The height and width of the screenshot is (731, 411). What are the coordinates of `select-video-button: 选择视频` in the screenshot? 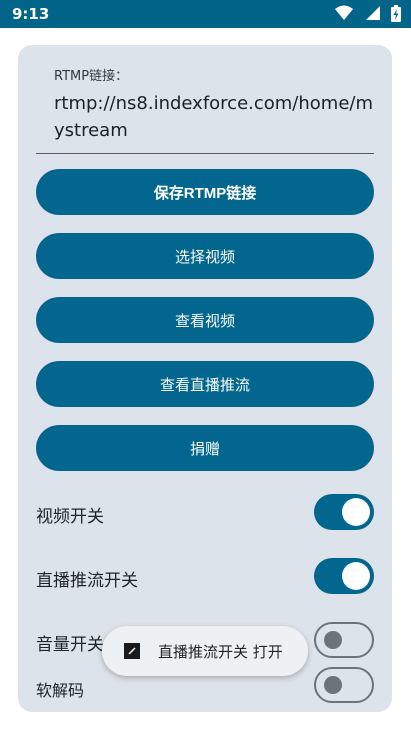 It's located at (205, 256).